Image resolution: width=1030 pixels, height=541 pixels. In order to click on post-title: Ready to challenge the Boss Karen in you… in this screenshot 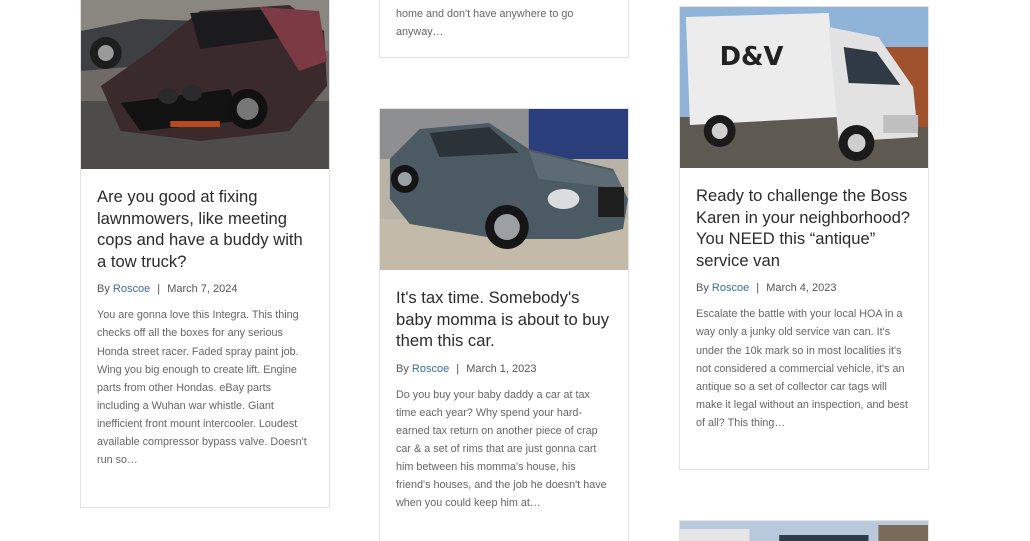, I will do `click(804, 228)`.